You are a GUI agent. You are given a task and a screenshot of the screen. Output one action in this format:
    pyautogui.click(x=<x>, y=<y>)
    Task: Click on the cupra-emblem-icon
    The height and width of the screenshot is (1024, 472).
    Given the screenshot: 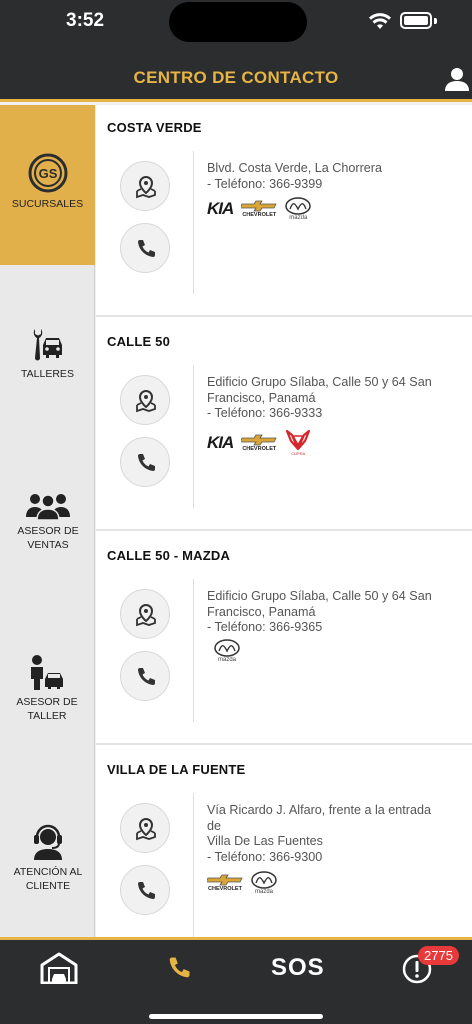 What is the action you would take?
    pyautogui.click(x=298, y=440)
    